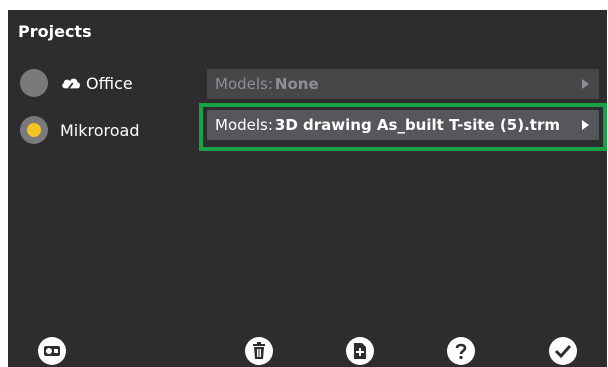 The image size is (608, 367). I want to click on models-selector-office: Models: None, so click(403, 84).